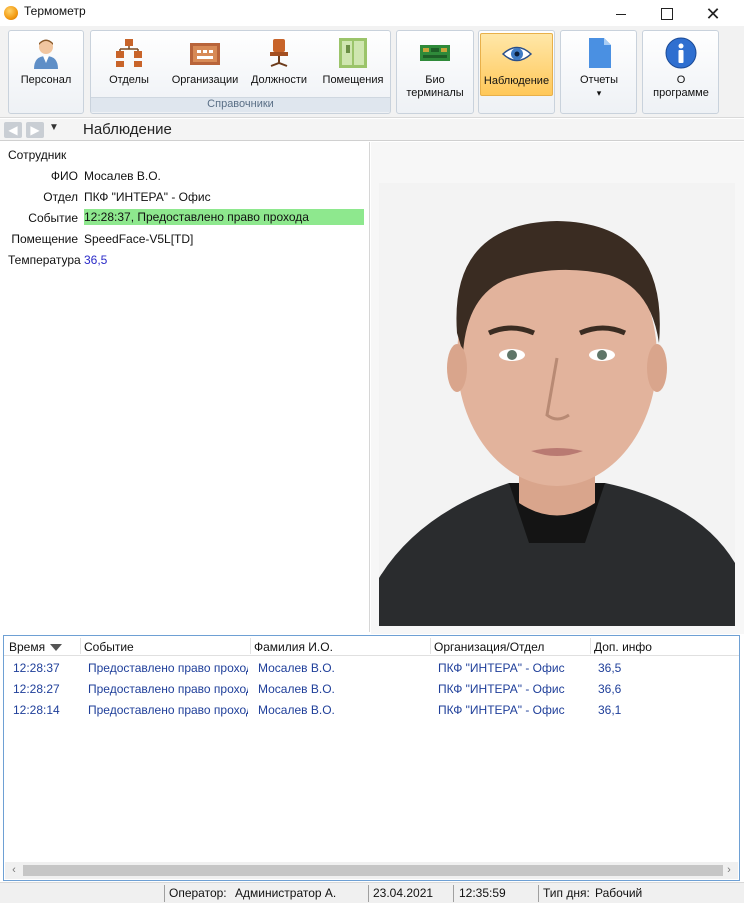 The image size is (744, 903). Describe the element at coordinates (435, 80) in the screenshot. I see `bio-label-1: Био` at that location.